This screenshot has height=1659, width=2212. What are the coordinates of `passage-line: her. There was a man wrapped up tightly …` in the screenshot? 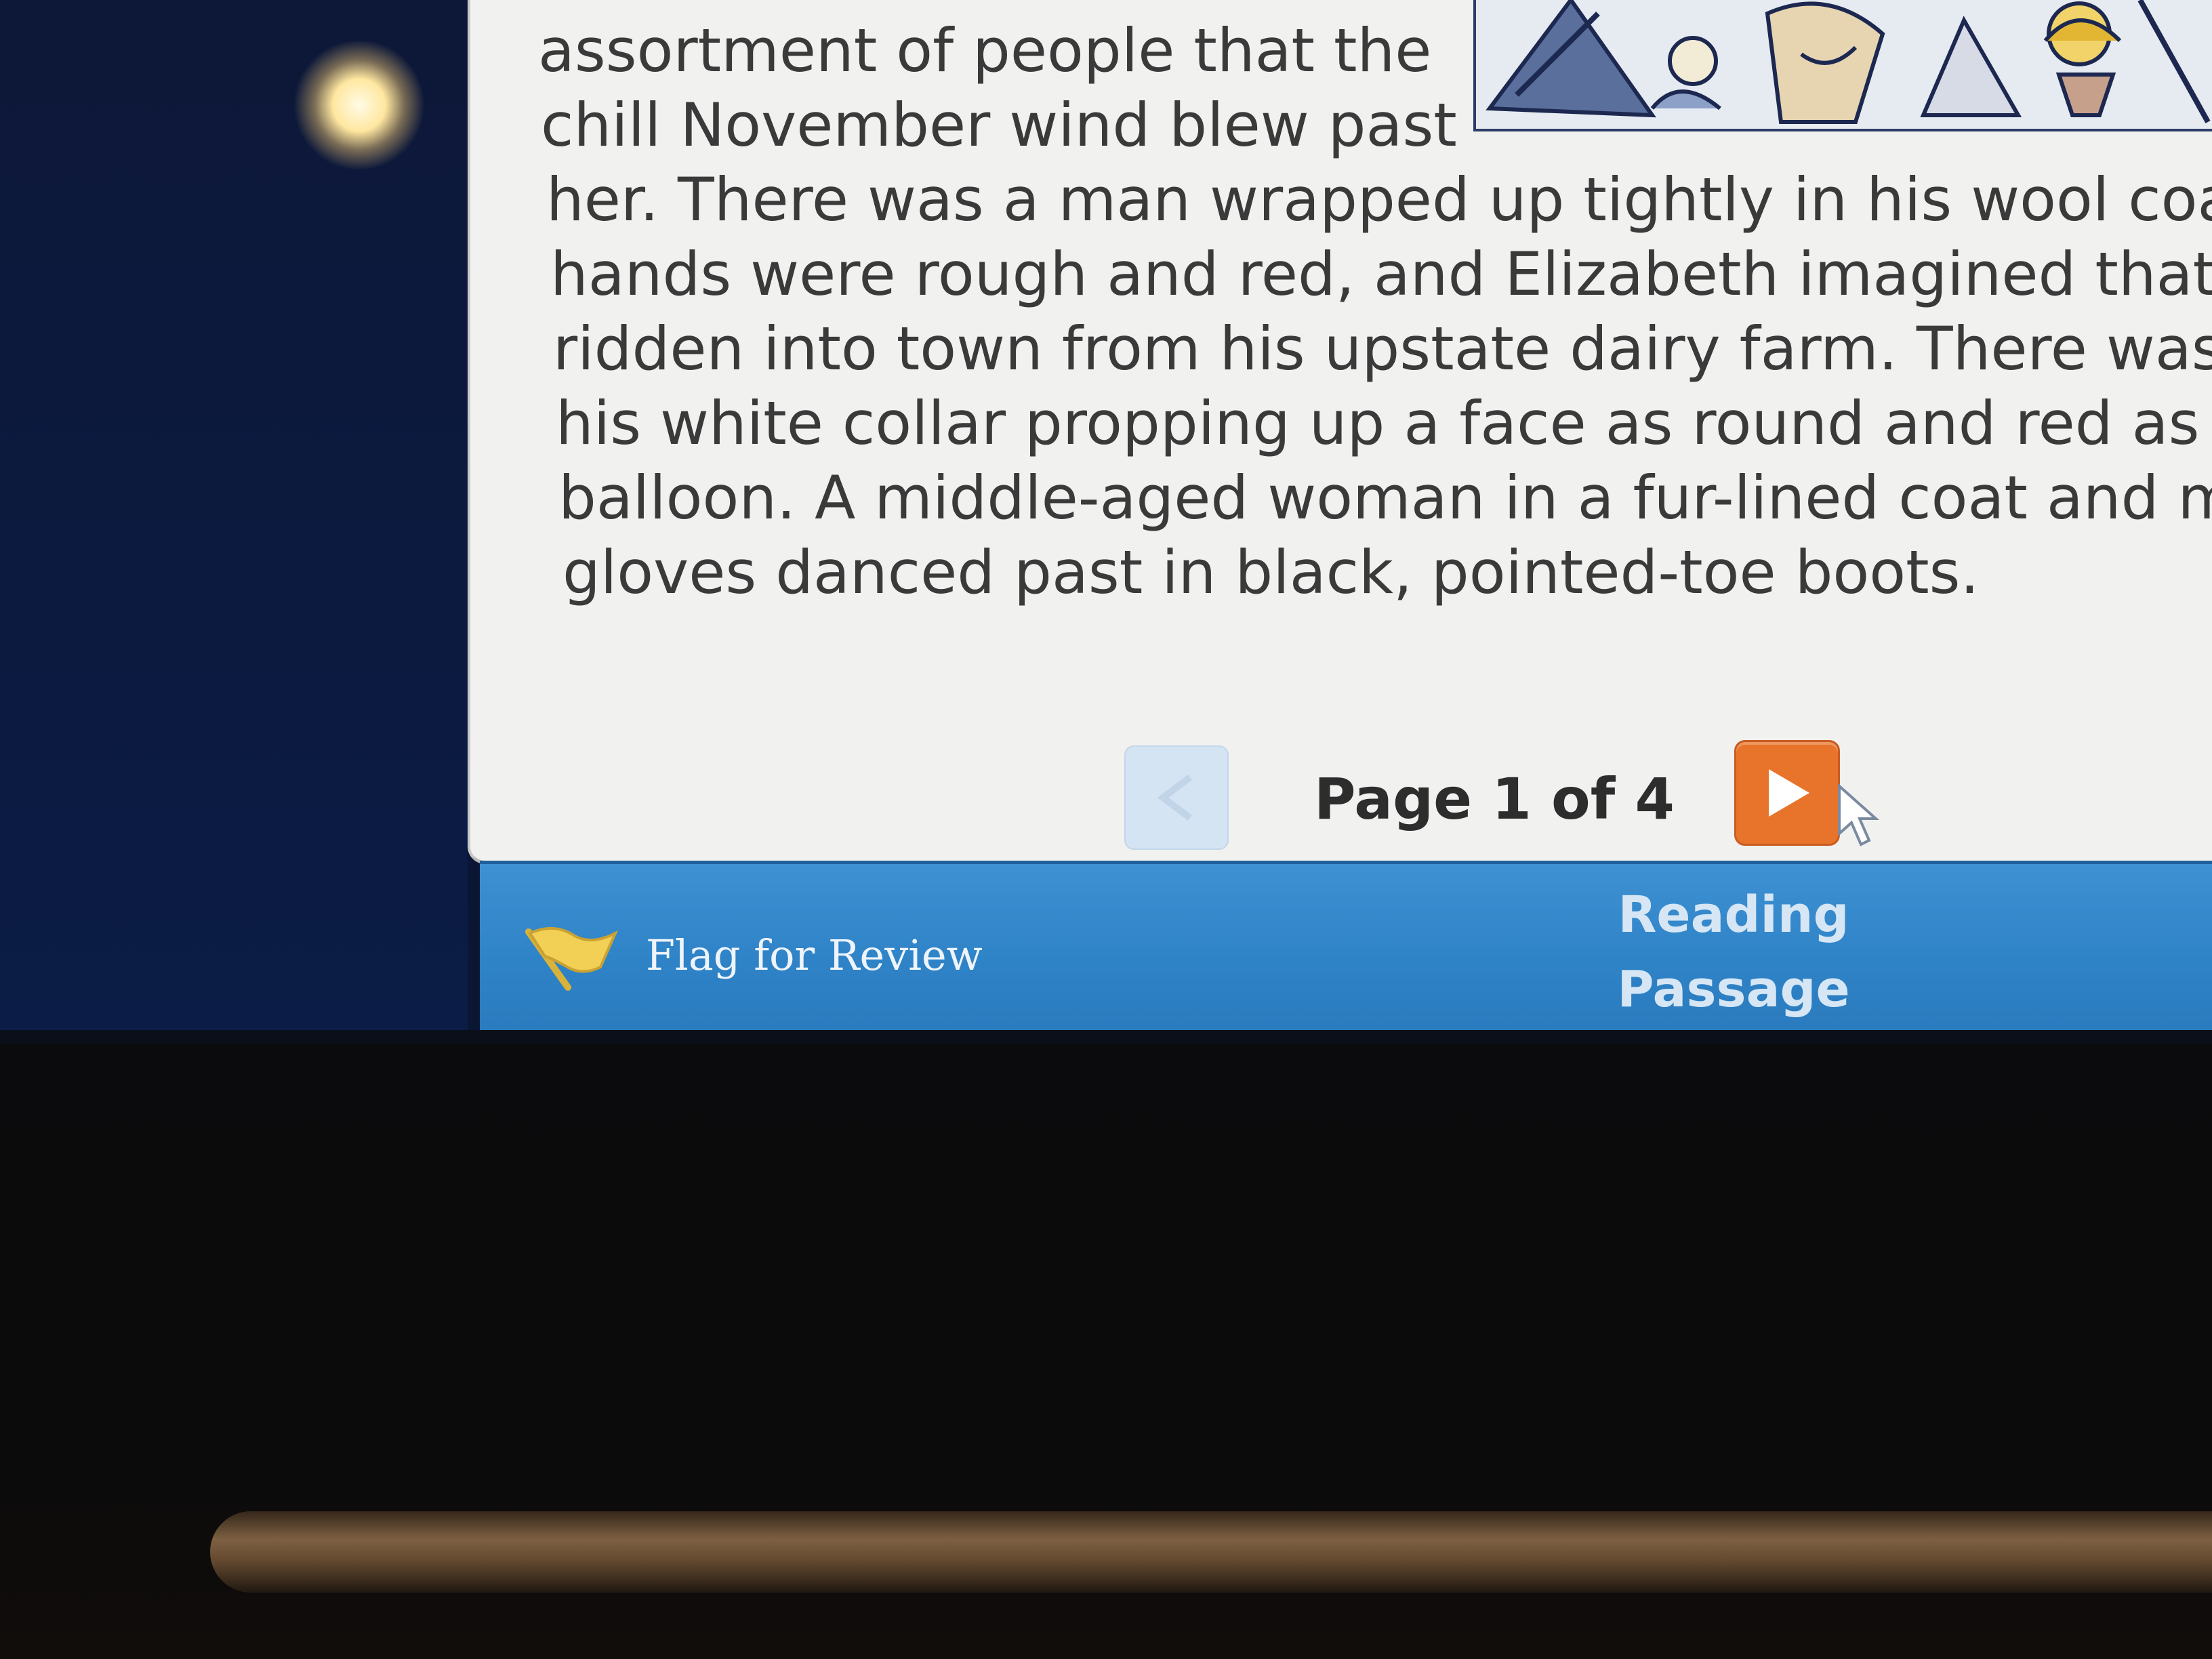 It's located at (1379, 199).